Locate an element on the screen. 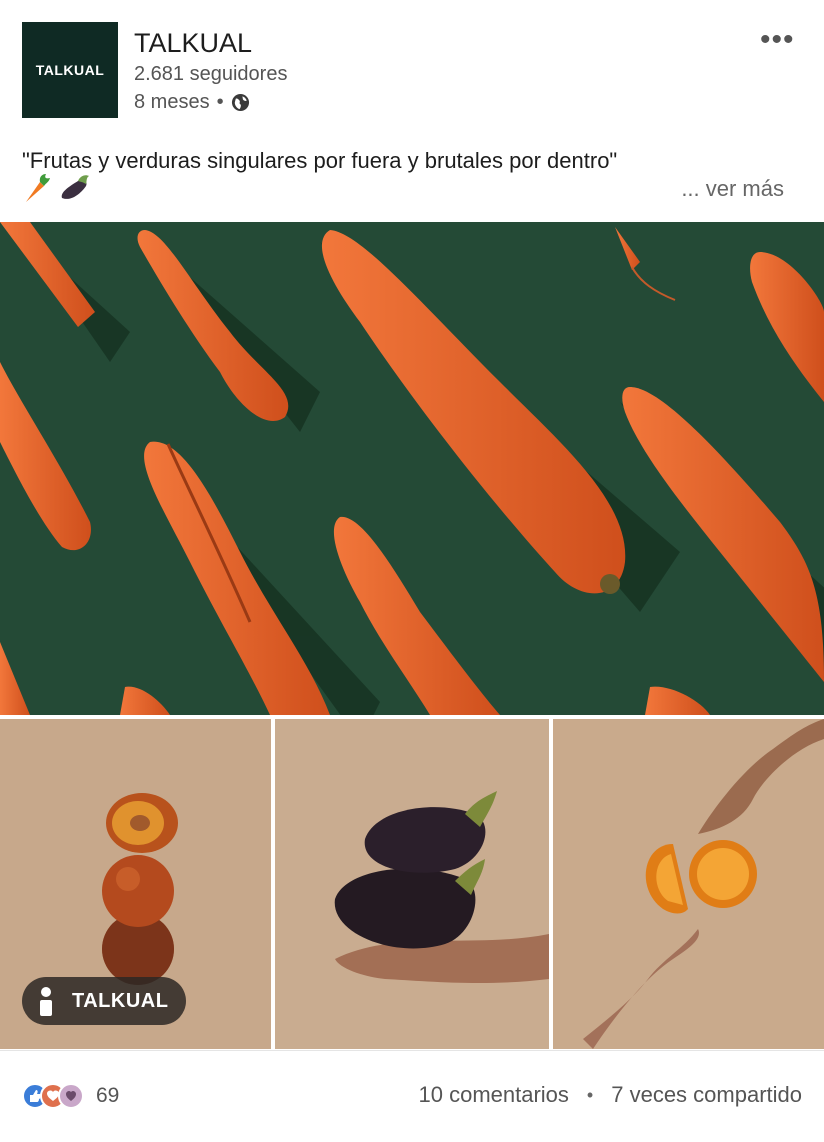 Image resolution: width=824 pixels, height=1142 pixels. carrot-emoji is located at coordinates (38, 188).